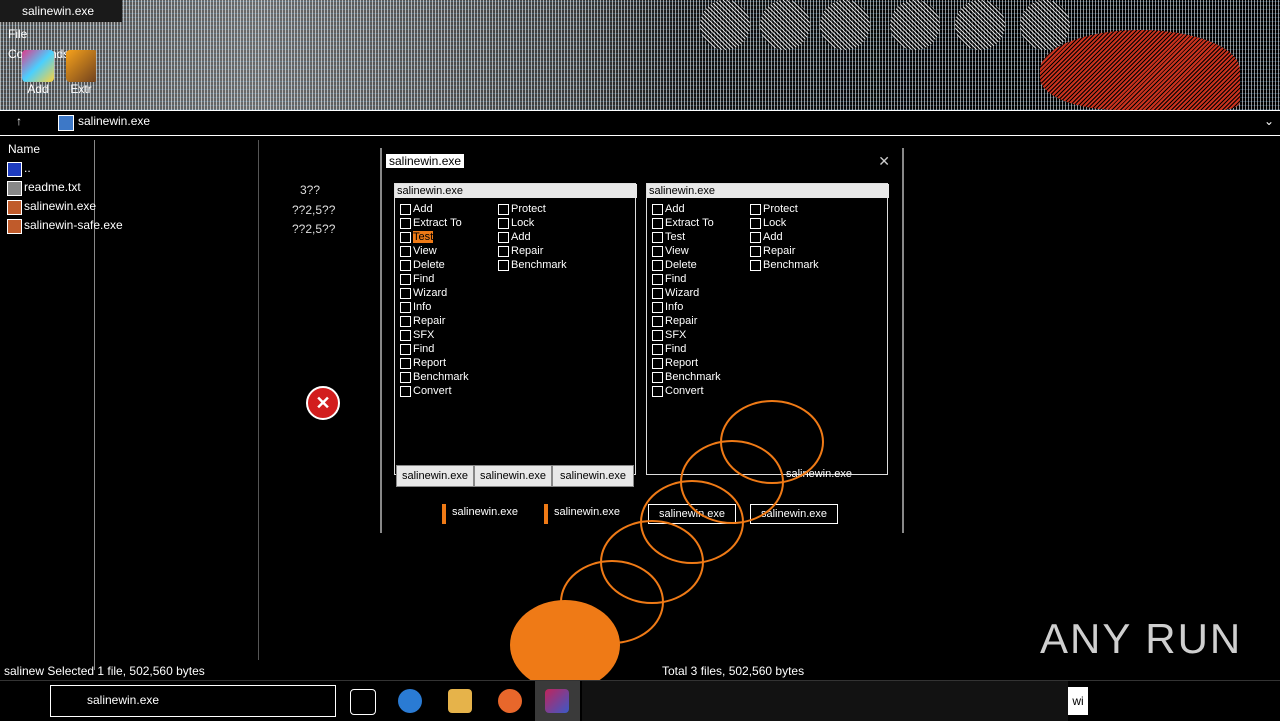  I want to click on window-title: salinewin.exe, so click(61, 11).